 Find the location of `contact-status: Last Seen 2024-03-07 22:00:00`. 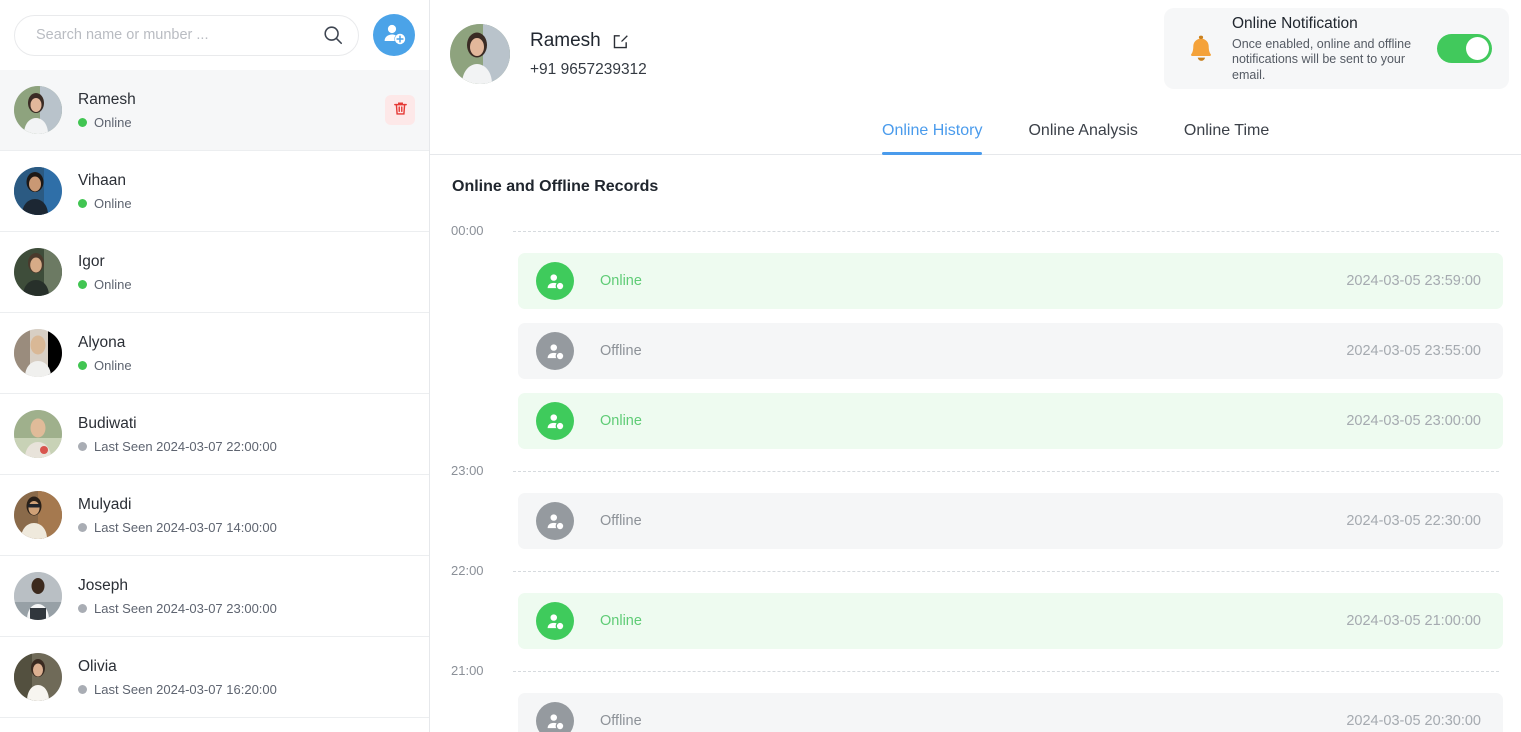

contact-status: Last Seen 2024-03-07 22:00:00 is located at coordinates (246, 446).